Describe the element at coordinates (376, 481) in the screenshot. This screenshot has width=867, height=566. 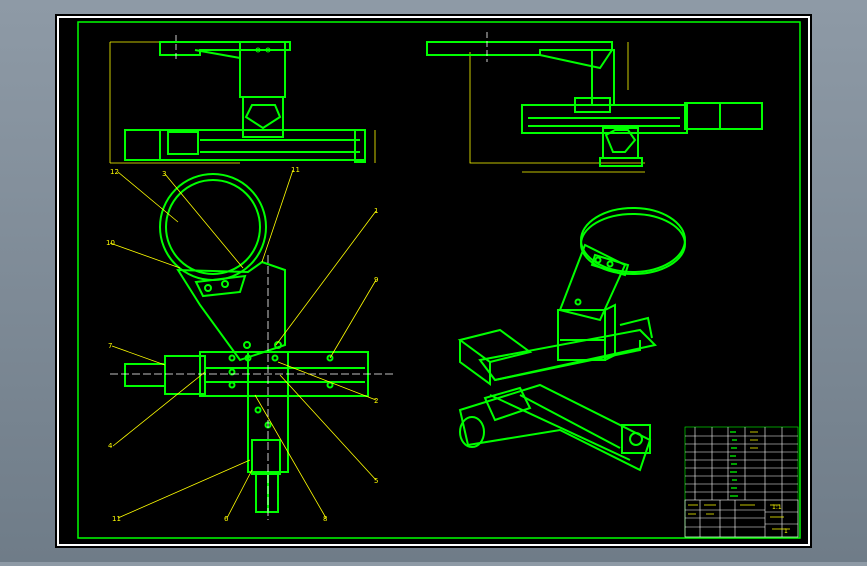
I see `callout-label: 5` at that location.